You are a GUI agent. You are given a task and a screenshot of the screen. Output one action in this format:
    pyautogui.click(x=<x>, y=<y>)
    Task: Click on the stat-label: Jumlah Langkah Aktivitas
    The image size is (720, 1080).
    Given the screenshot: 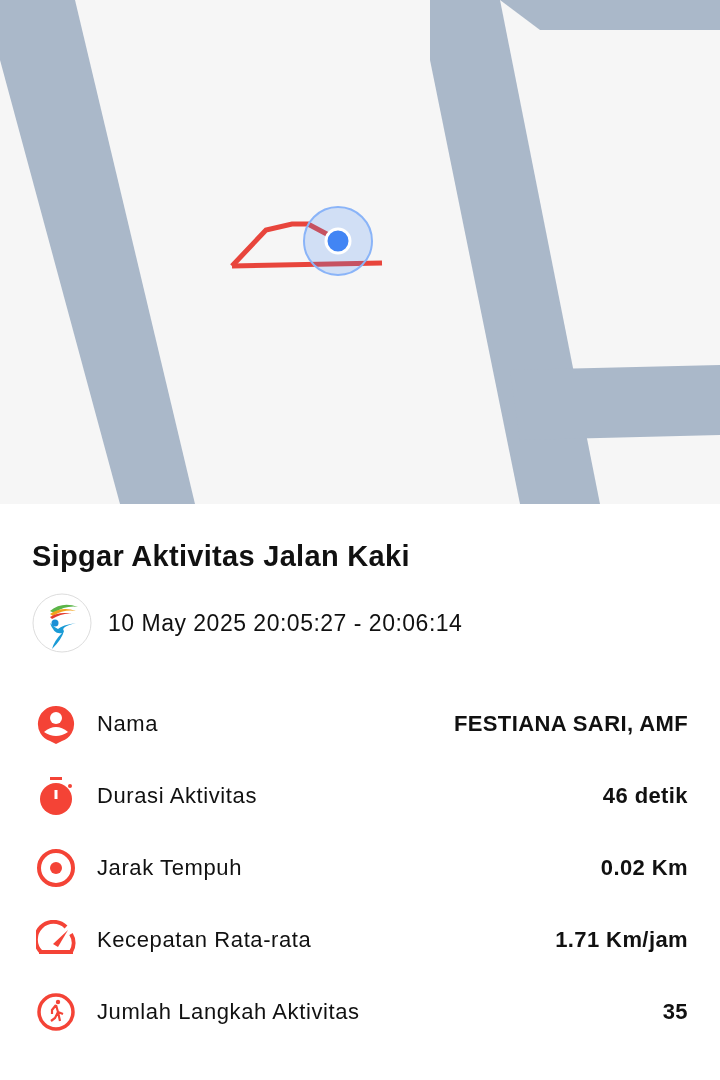 What is the action you would take?
    pyautogui.click(x=229, y=1012)
    